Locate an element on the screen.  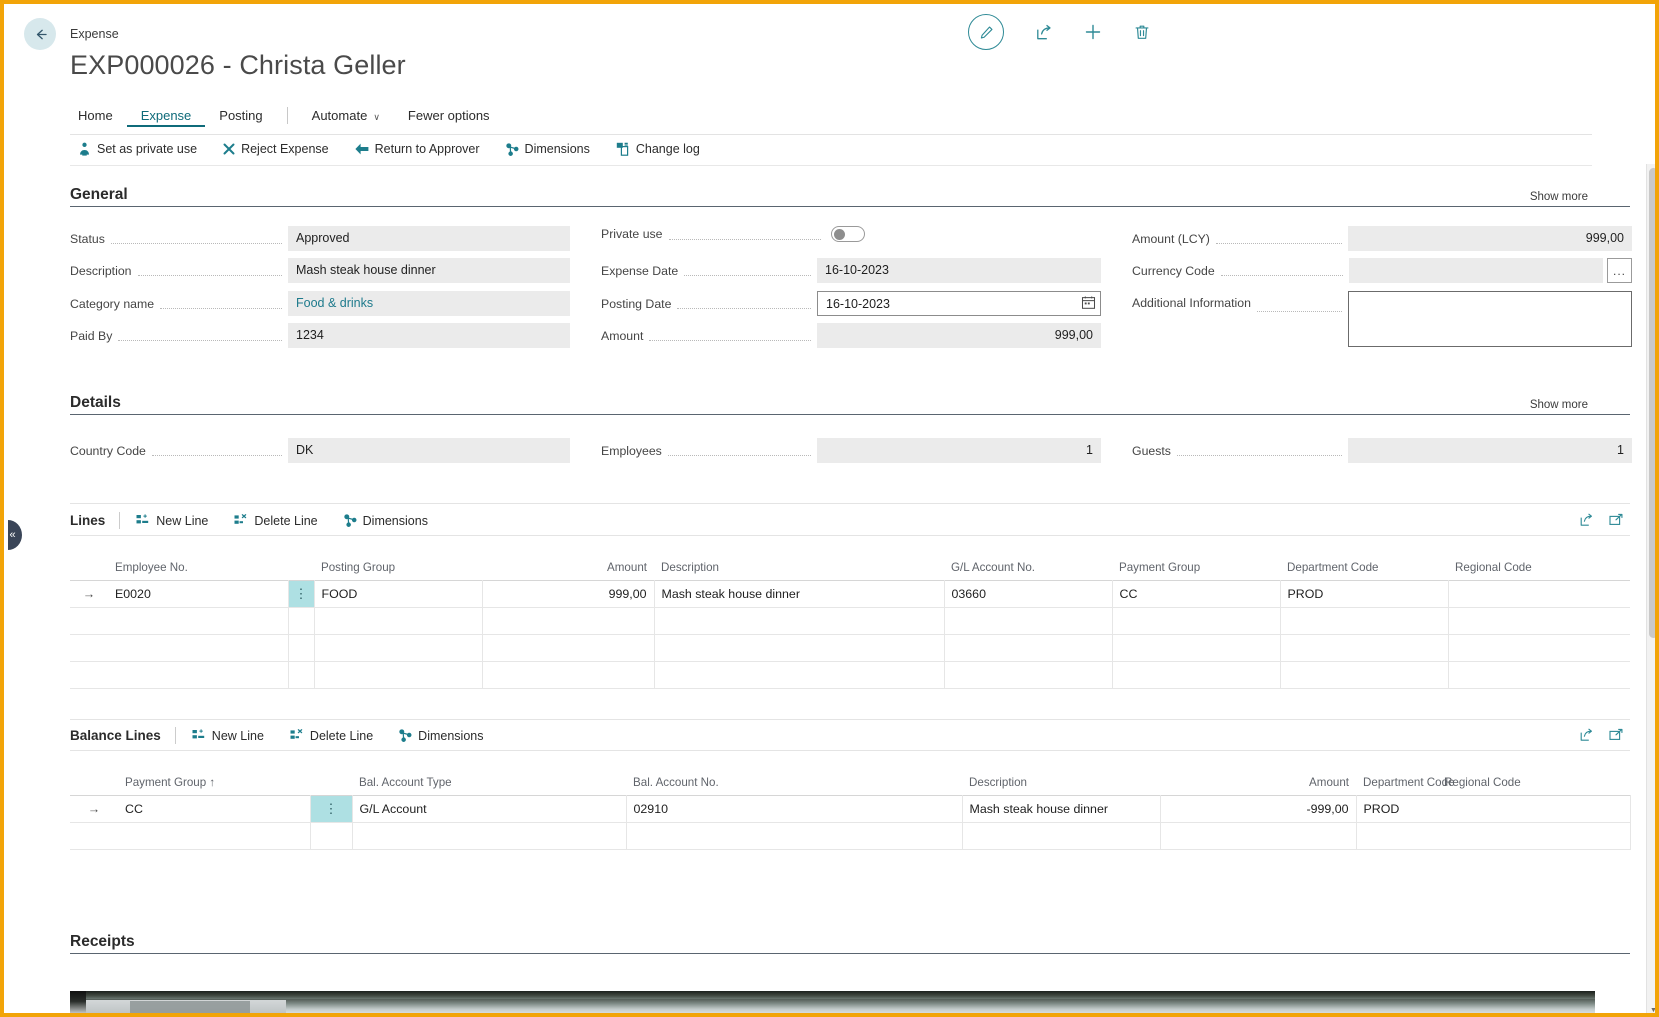
field-paid-by-value: 1234 is located at coordinates (429, 335).